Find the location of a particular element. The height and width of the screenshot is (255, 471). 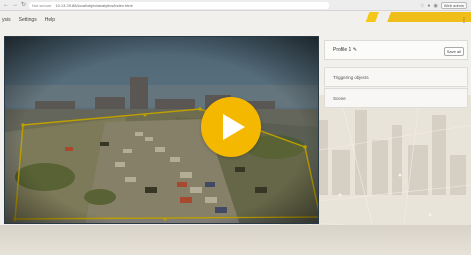

extension-icon: ● is located at coordinates (428, 6).